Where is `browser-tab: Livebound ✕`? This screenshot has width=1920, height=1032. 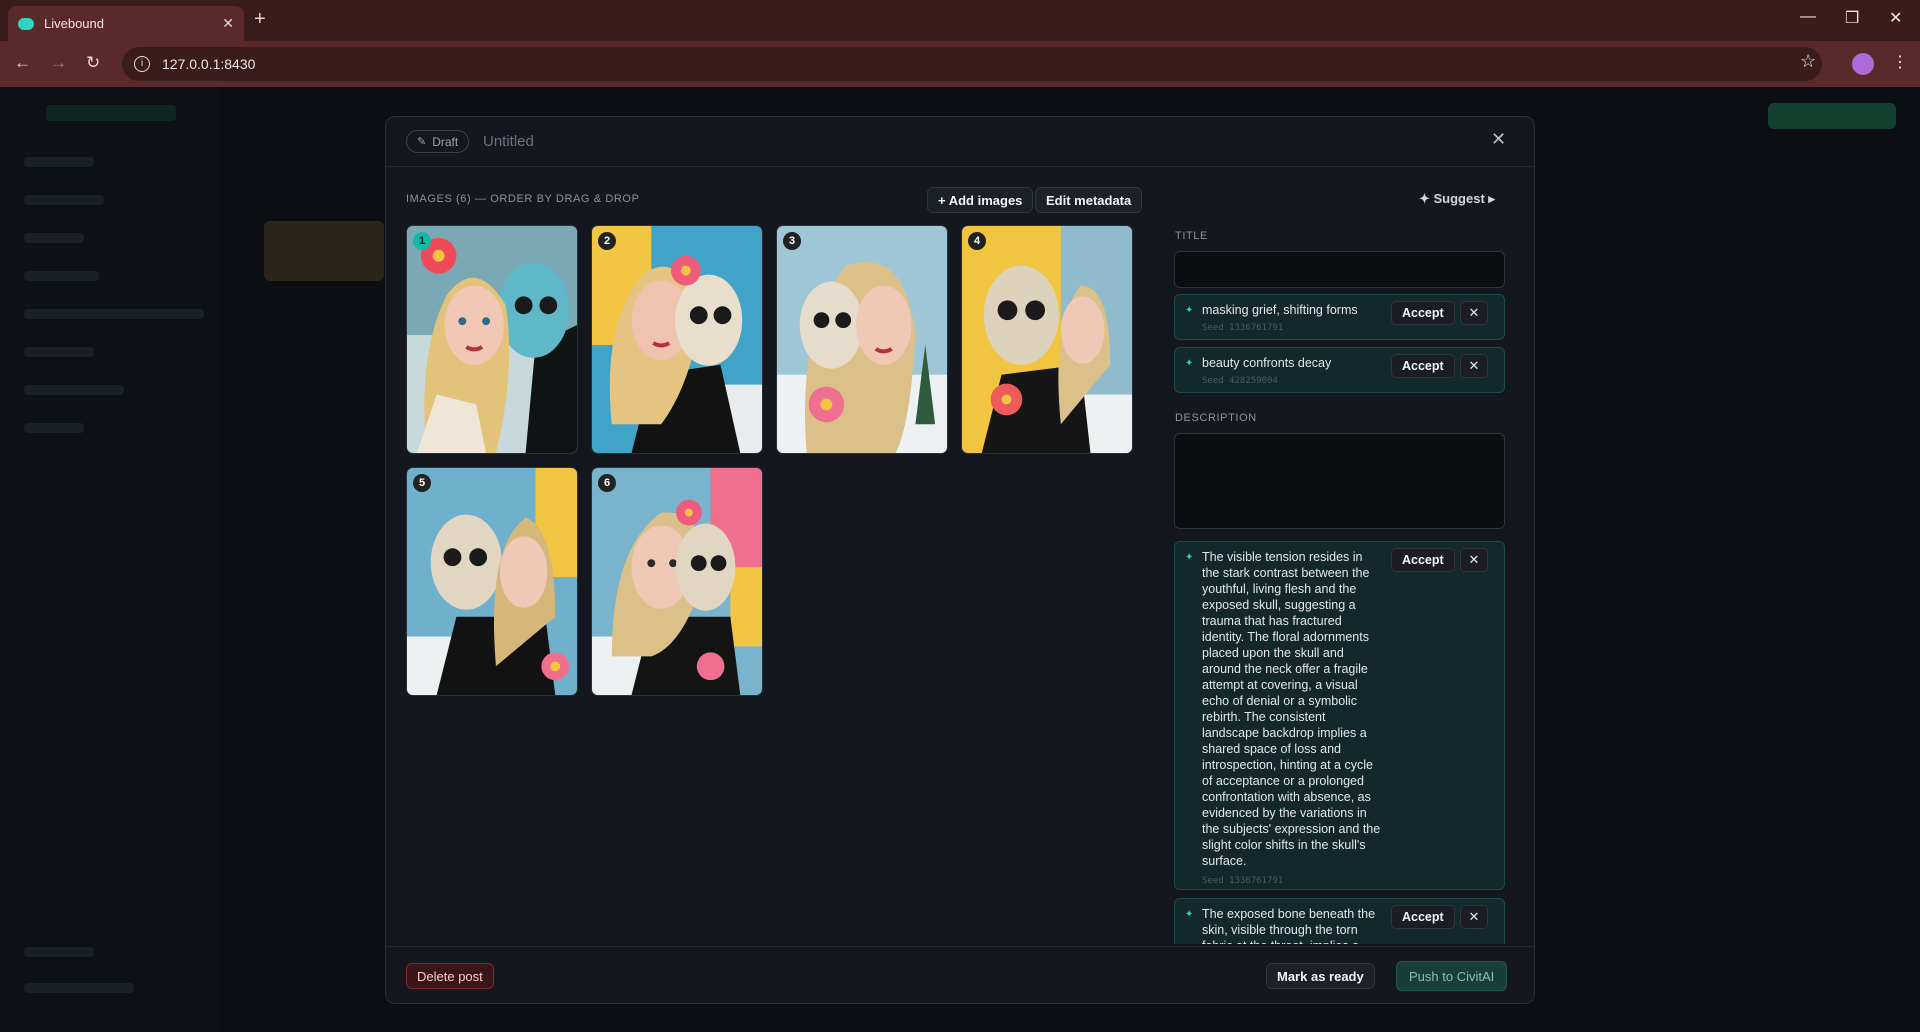
browser-tab: Livebound ✕ is located at coordinates (126, 23).